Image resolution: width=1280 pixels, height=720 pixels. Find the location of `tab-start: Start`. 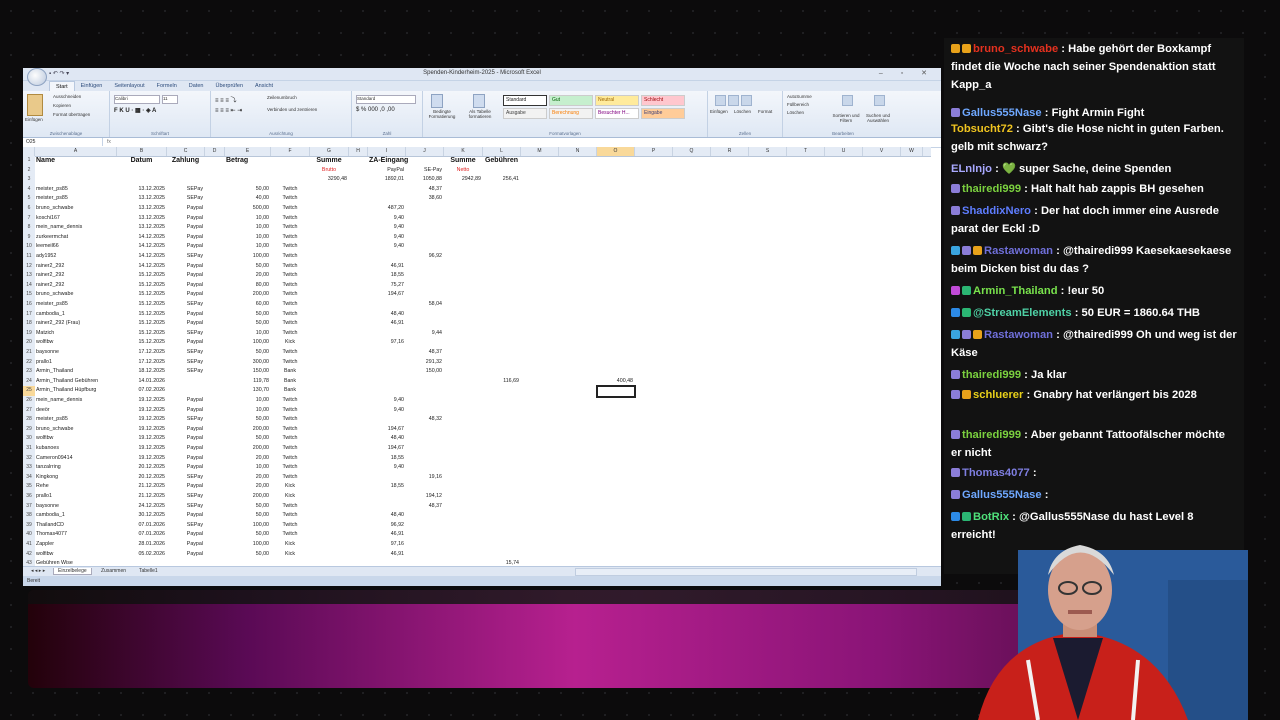

tab-start: Start is located at coordinates (62, 86).